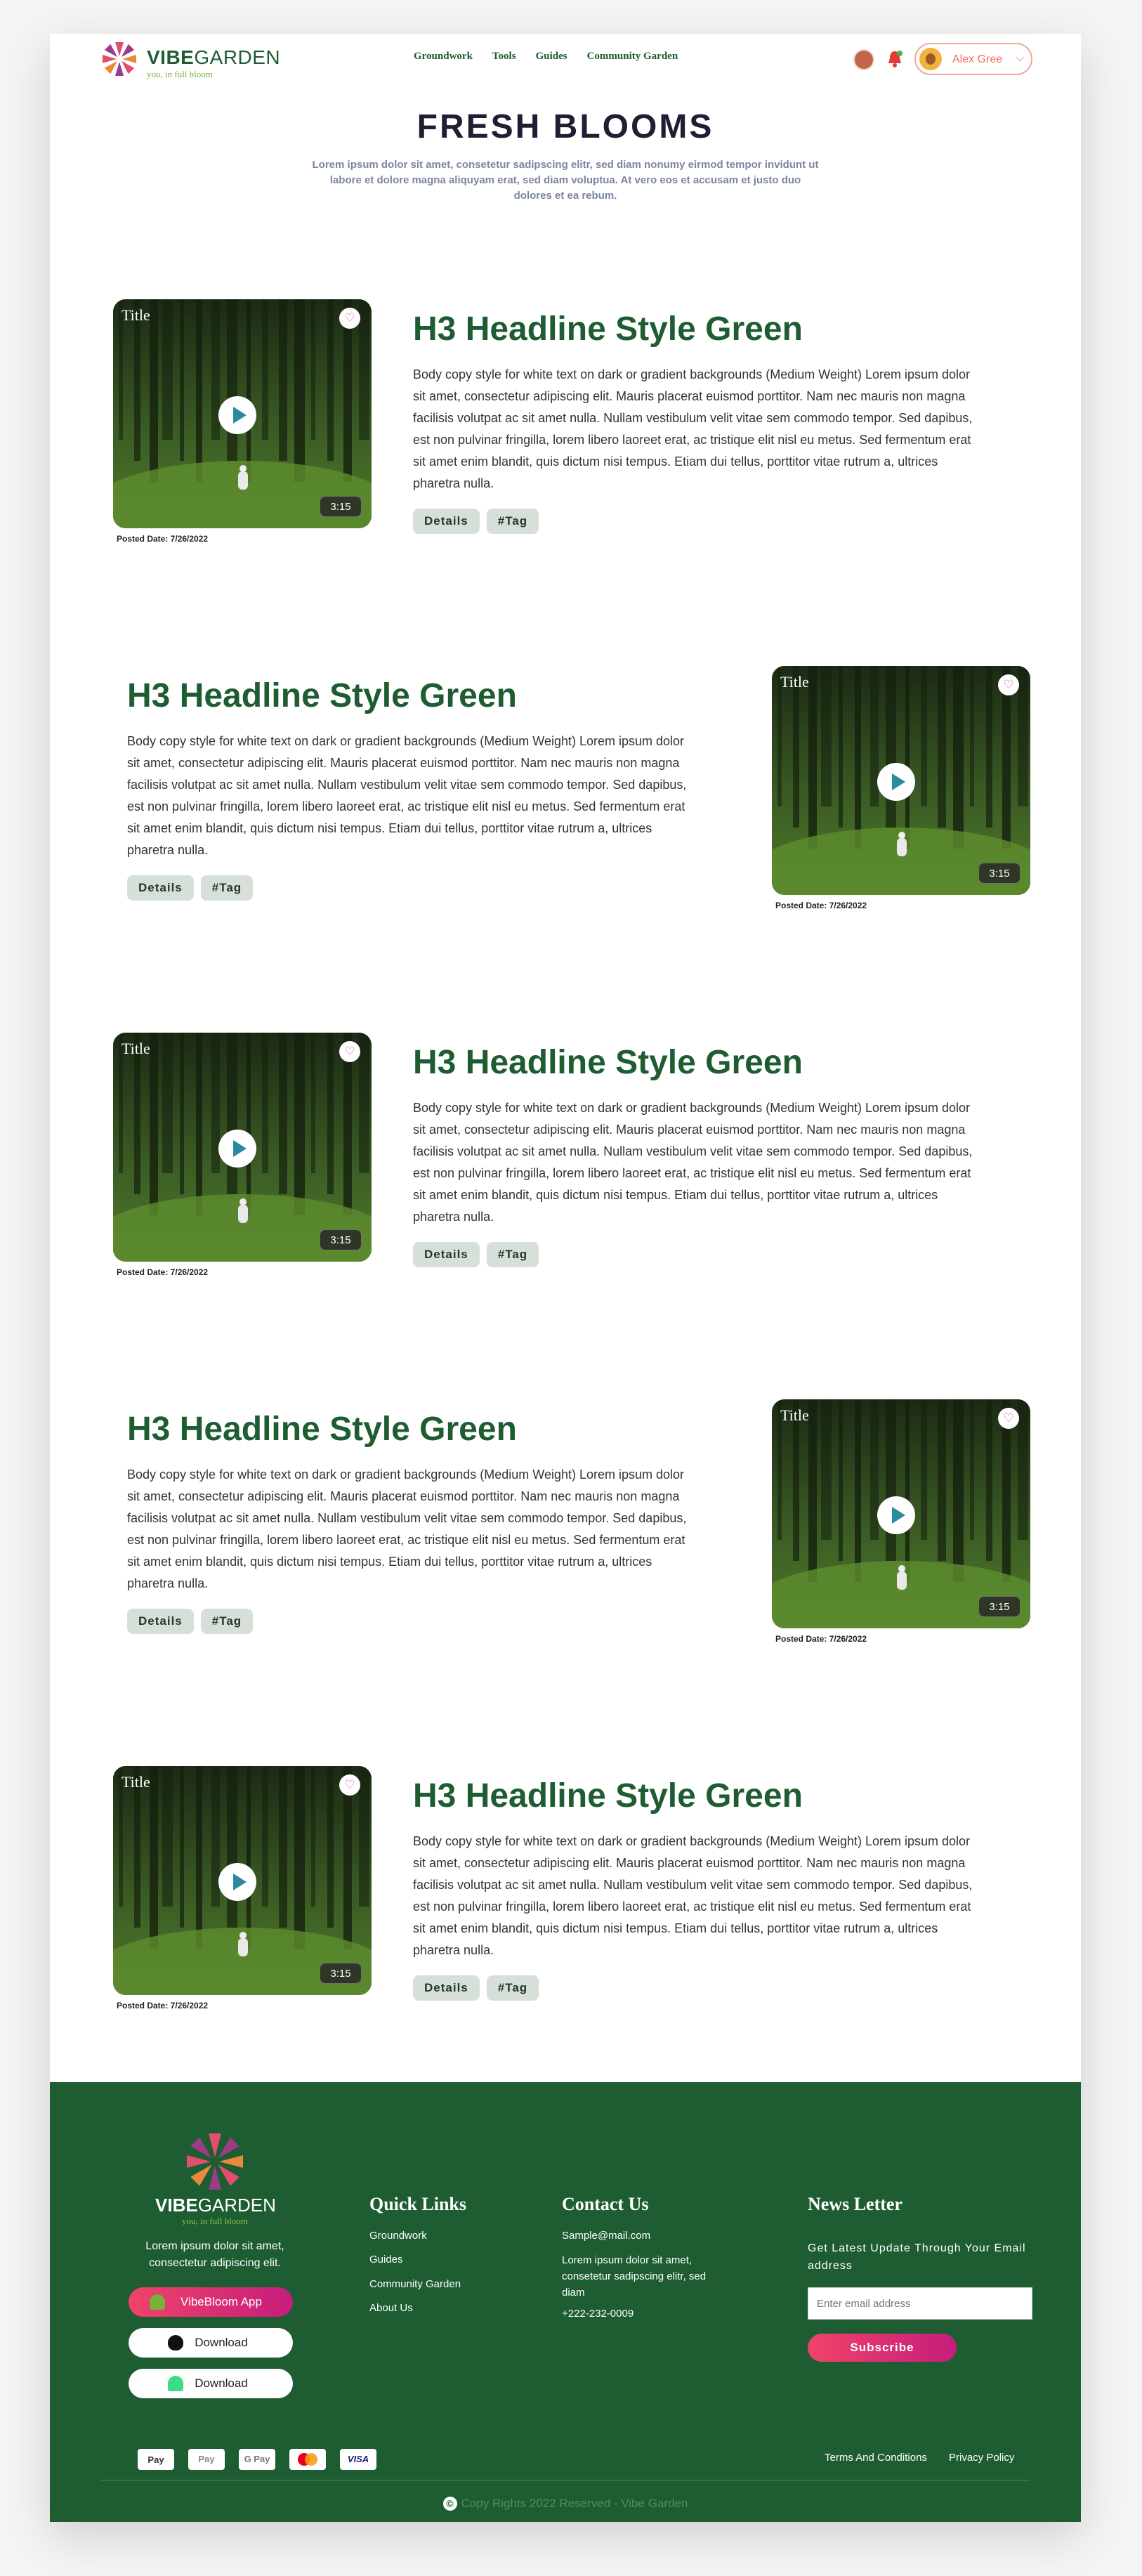 The image size is (1142, 2576). What do you see at coordinates (450, 2504) in the screenshot?
I see `copyright-icon: ©` at bounding box center [450, 2504].